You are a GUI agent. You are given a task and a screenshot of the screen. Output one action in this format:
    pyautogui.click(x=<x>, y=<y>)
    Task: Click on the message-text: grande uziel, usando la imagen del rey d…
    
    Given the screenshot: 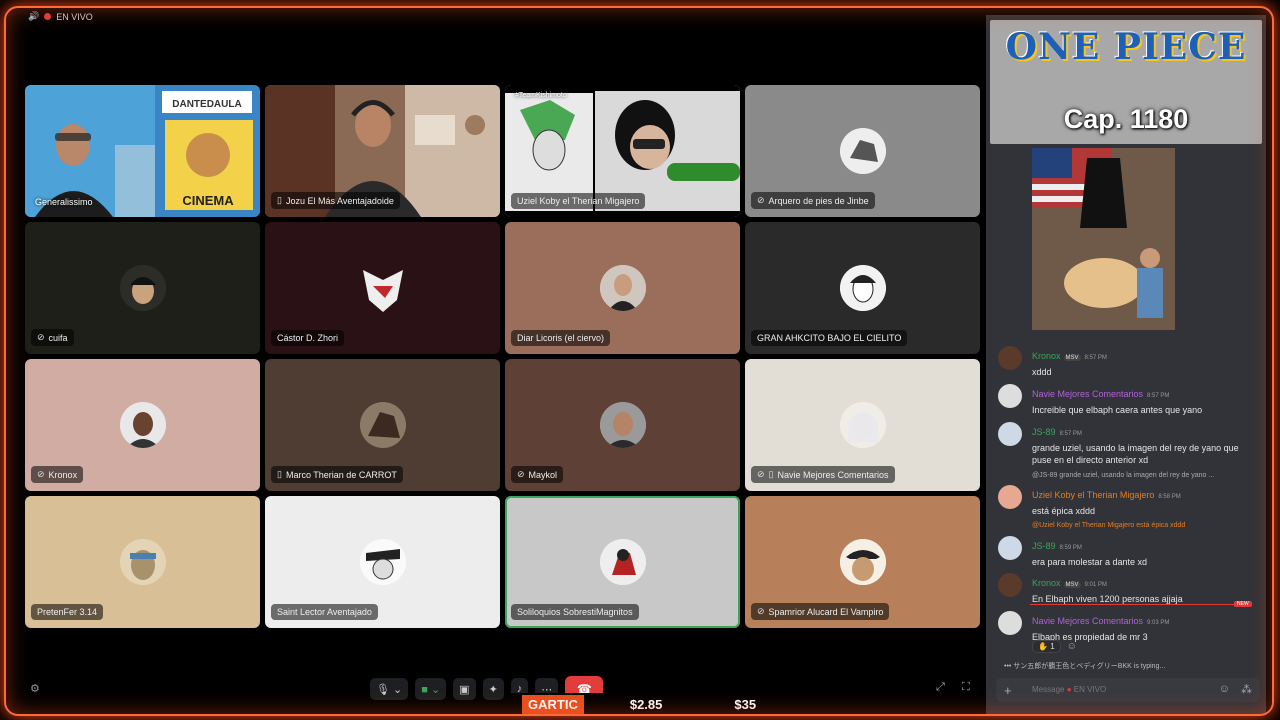 What is the action you would take?
    pyautogui.click(x=1135, y=454)
    